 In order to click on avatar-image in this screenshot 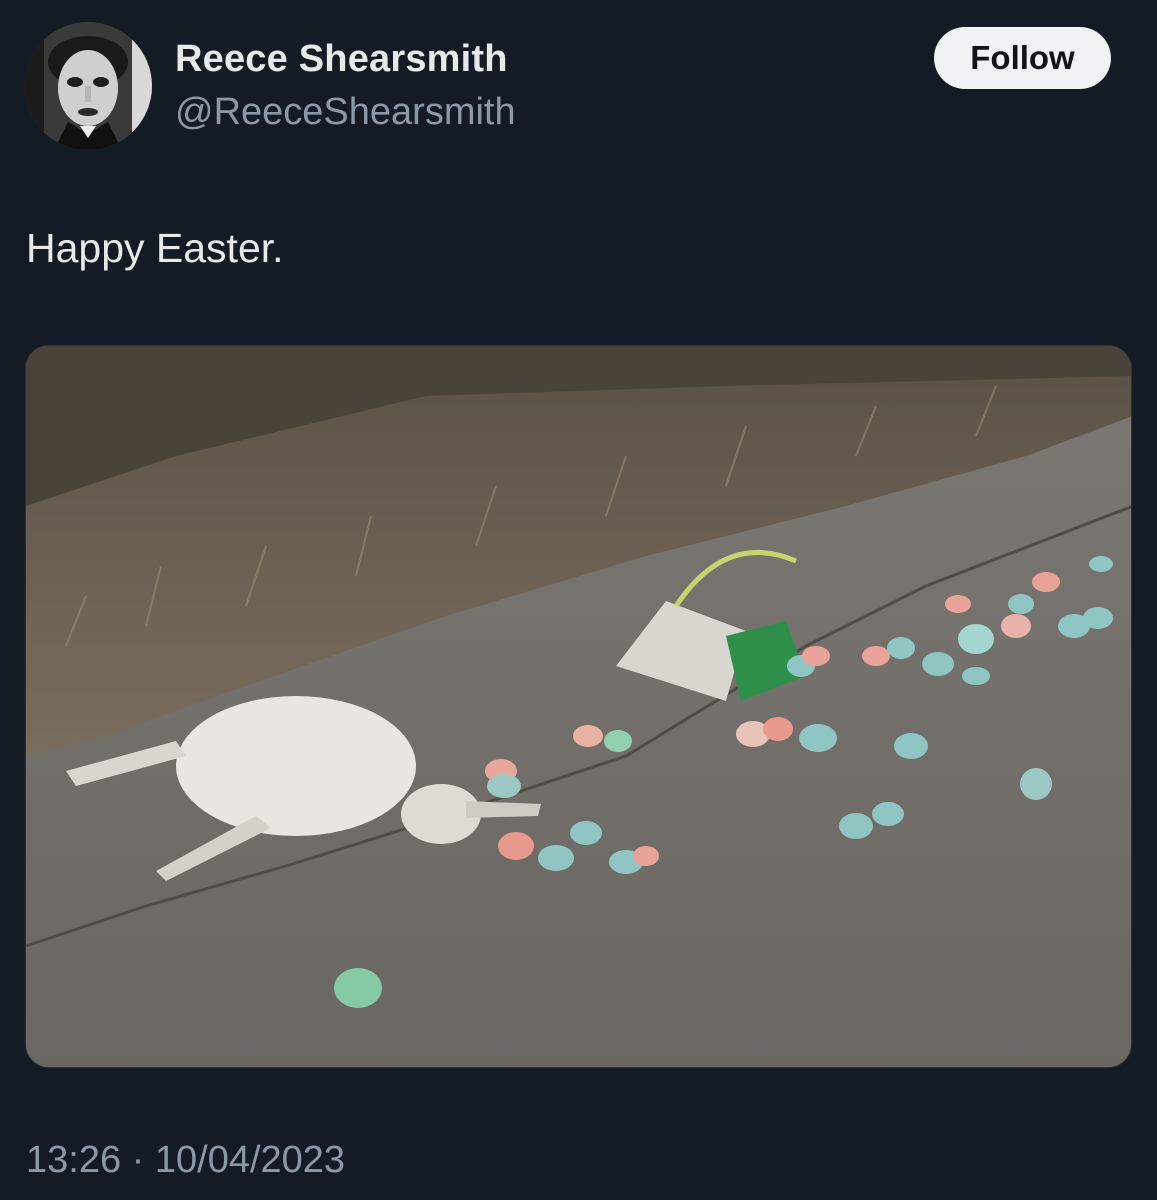, I will do `click(88, 86)`.